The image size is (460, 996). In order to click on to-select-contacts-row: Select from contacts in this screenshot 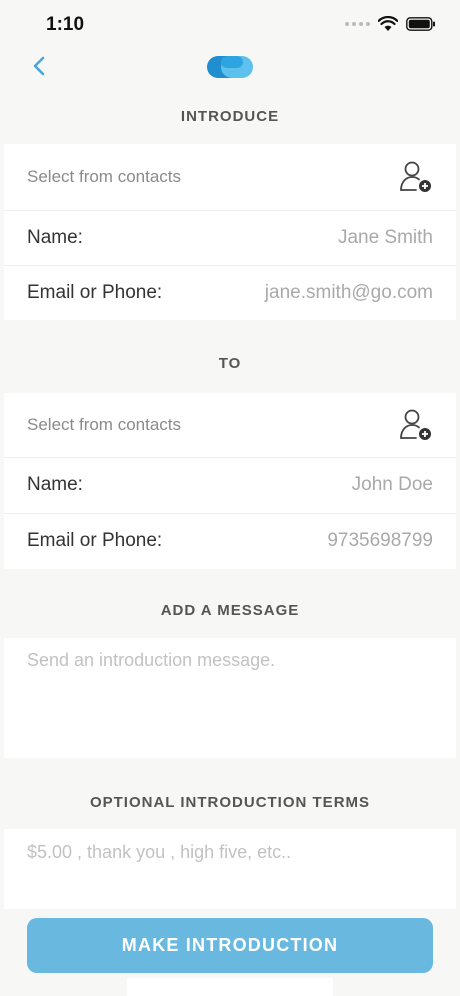, I will do `click(230, 425)`.